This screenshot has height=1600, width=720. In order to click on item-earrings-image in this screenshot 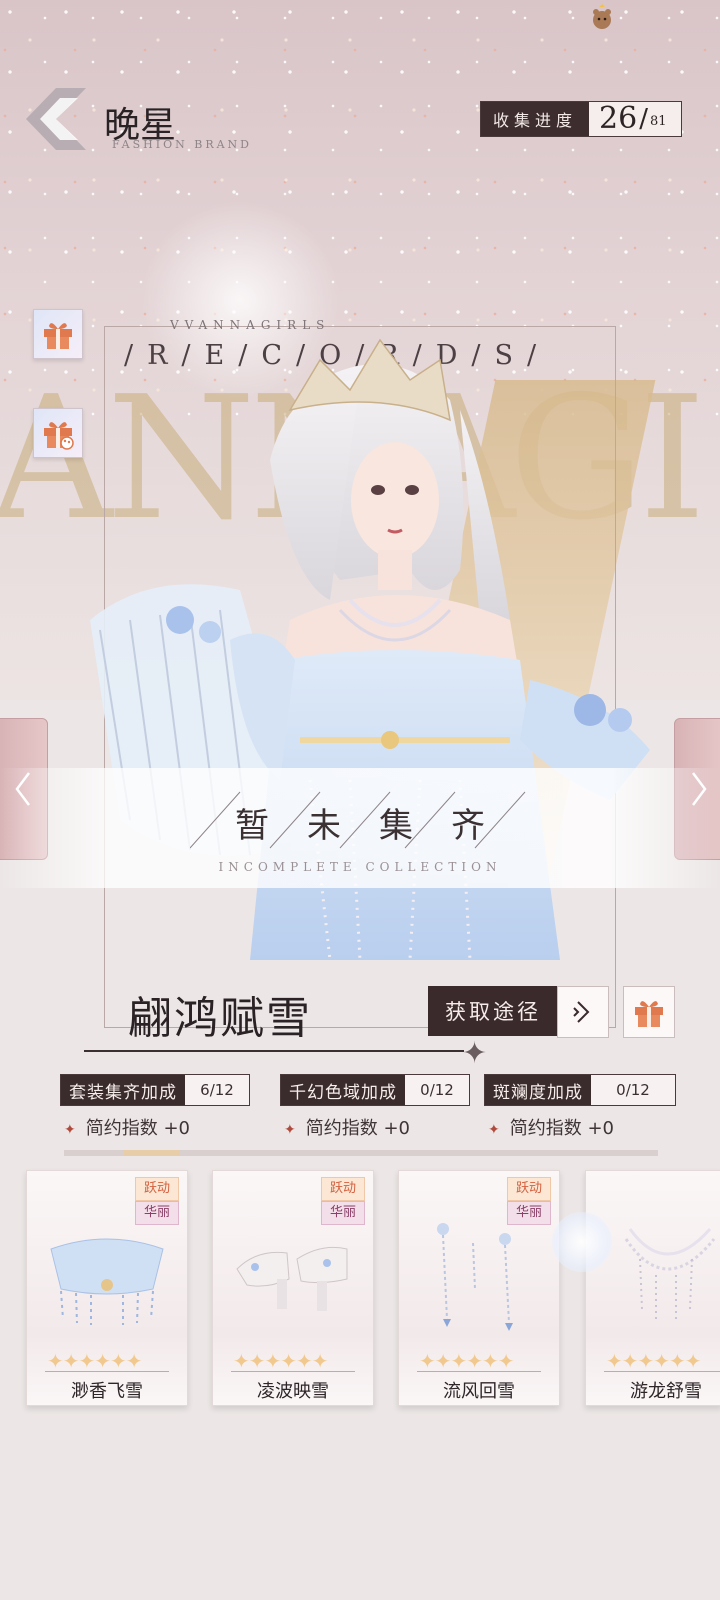, I will do `click(475, 1277)`.